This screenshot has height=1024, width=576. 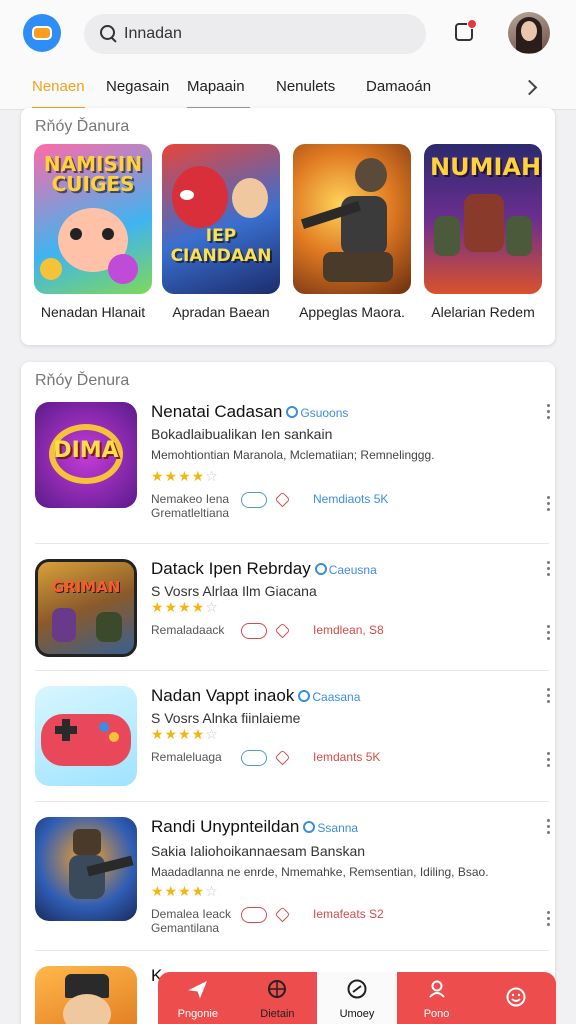 I want to click on app-icon: DIMA, so click(x=86, y=455).